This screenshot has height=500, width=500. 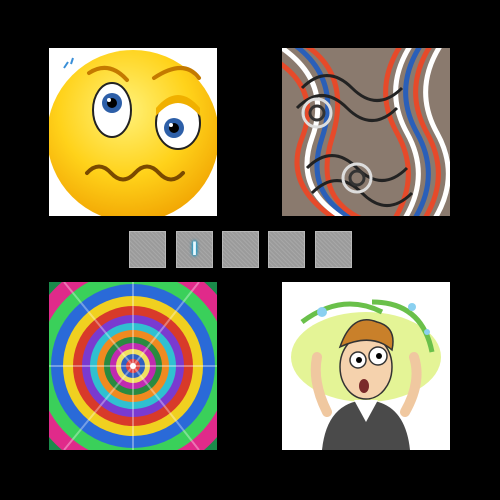 I want to click on answer-slots: I, so click(x=250, y=250).